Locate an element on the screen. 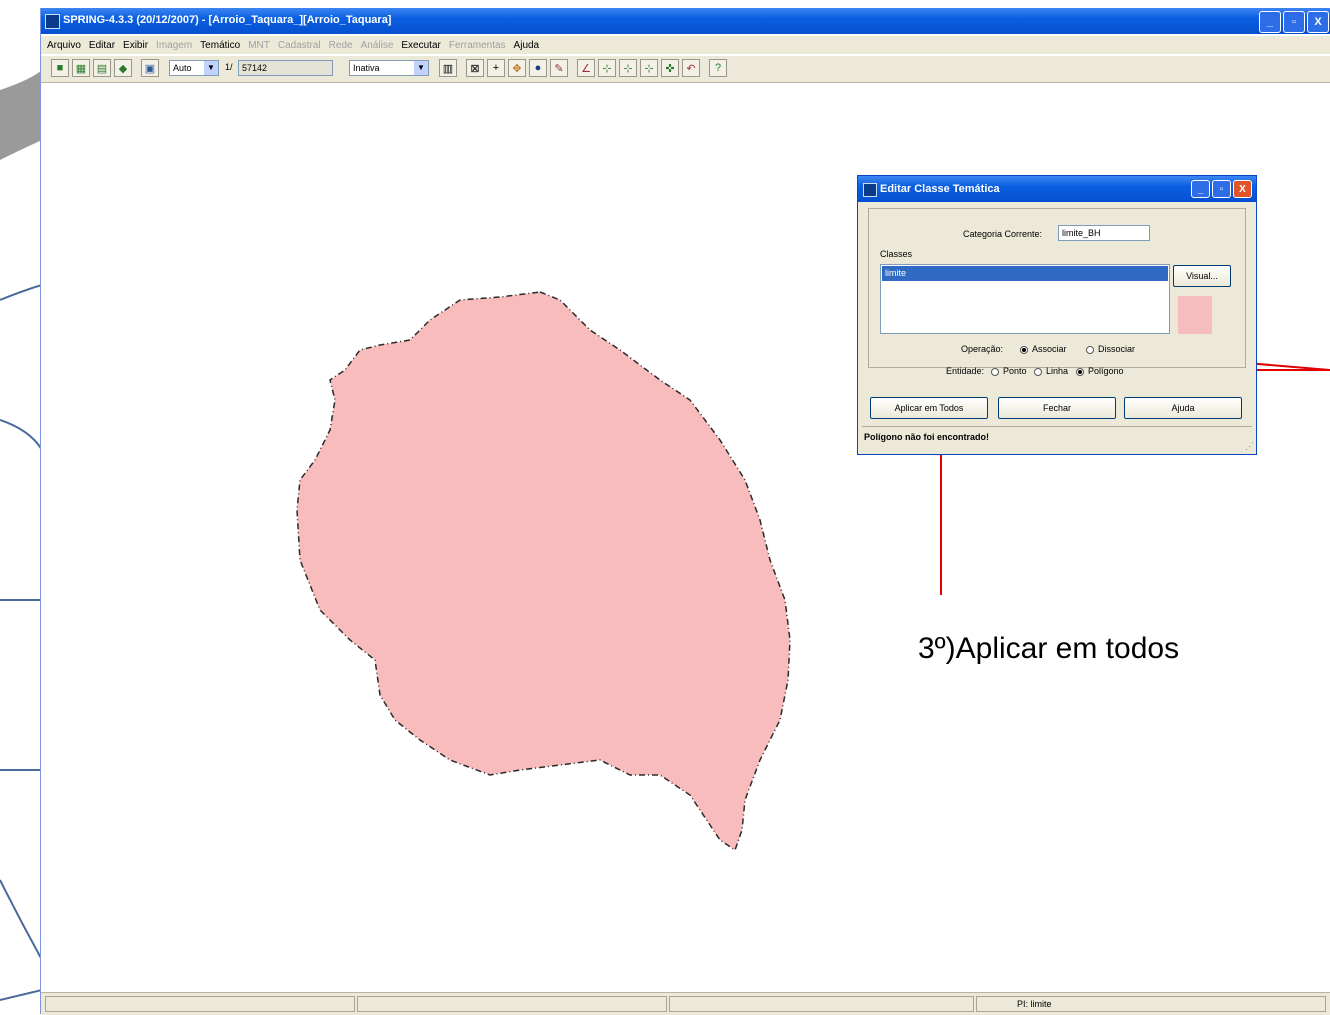 The width and height of the screenshot is (1330, 1015). poligono-radio is located at coordinates (1080, 372).